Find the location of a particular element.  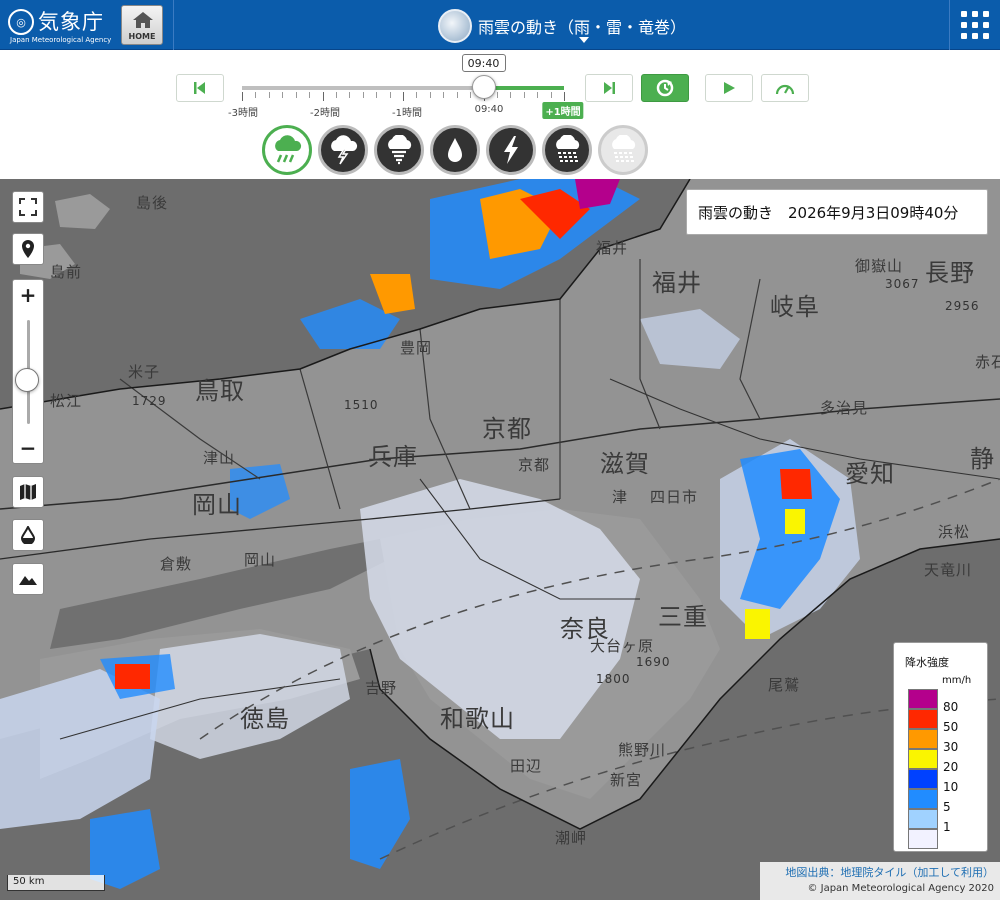

lightning-icon is located at coordinates (511, 150).